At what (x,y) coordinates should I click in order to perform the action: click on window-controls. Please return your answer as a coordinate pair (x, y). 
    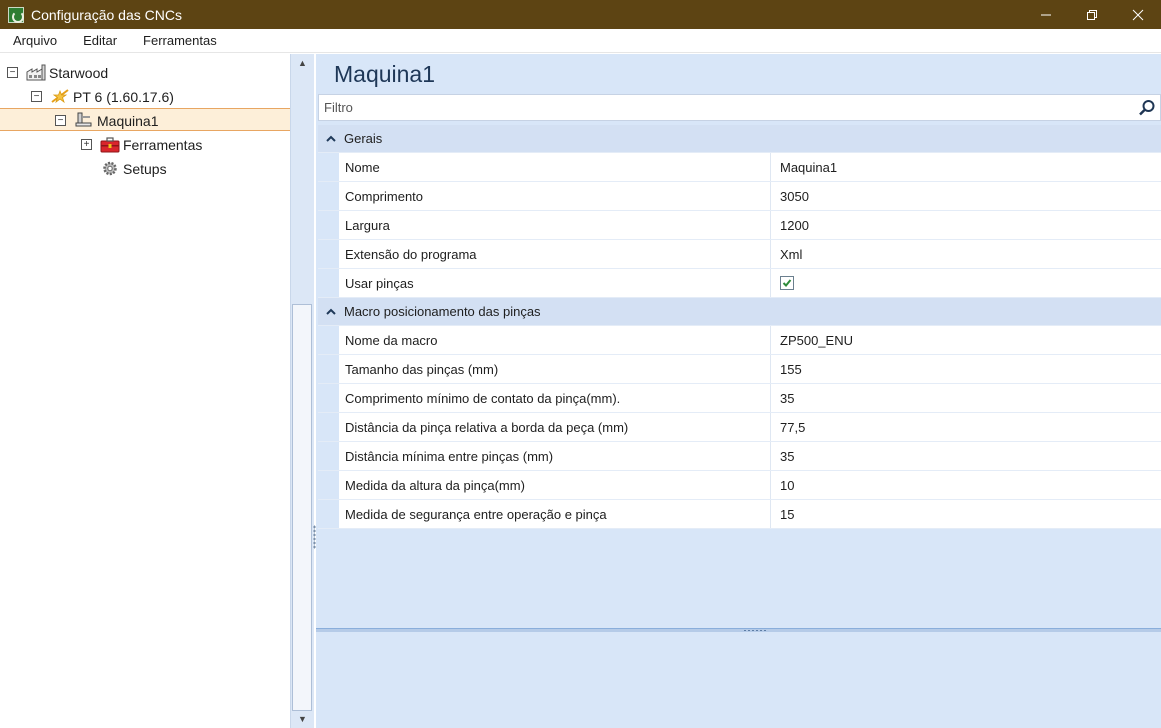
    Looking at the image, I should click on (1092, 14).